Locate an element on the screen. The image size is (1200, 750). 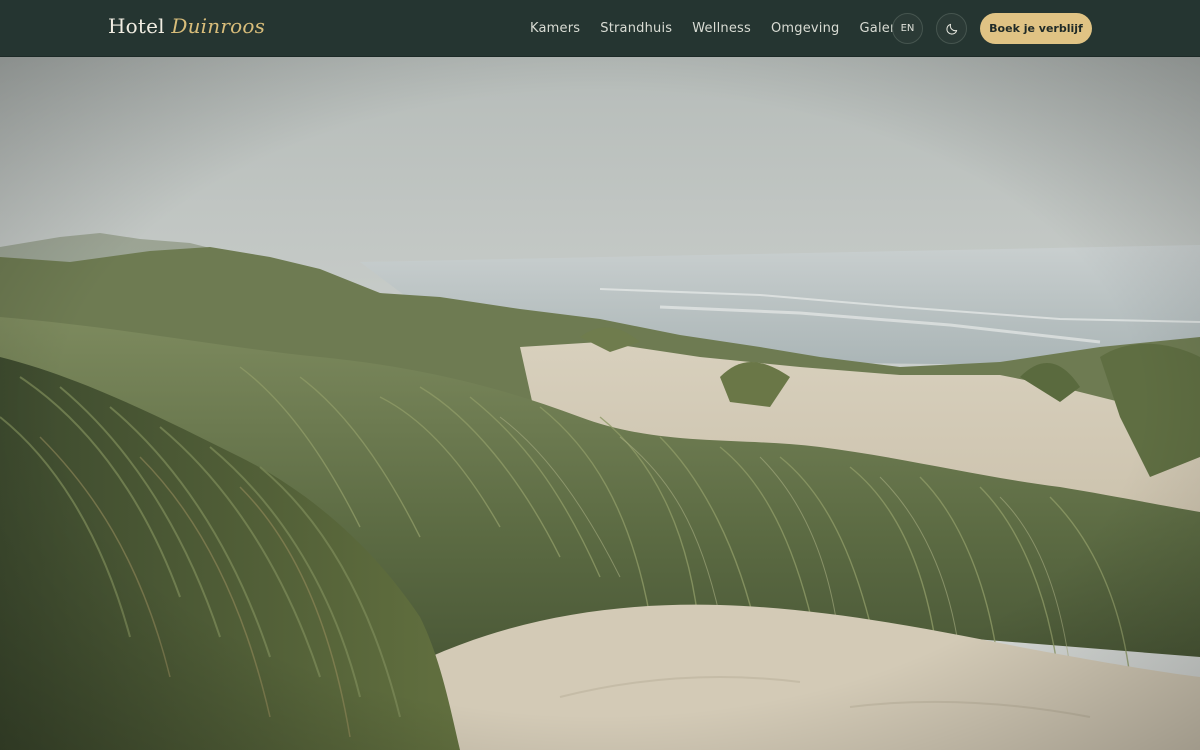
nav-link-strandhuis: Strandhuis is located at coordinates (636, 28).